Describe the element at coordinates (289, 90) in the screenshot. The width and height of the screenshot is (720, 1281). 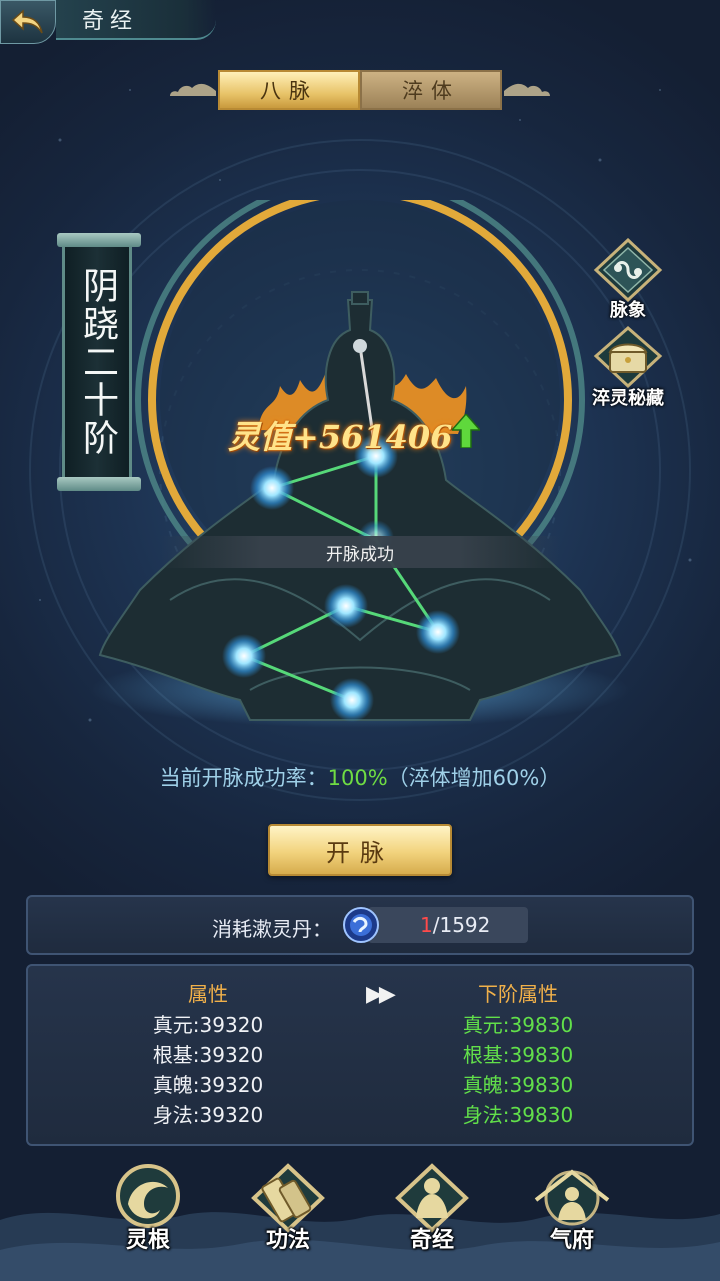
I see `tab-eight-meridians: 八脉` at that location.